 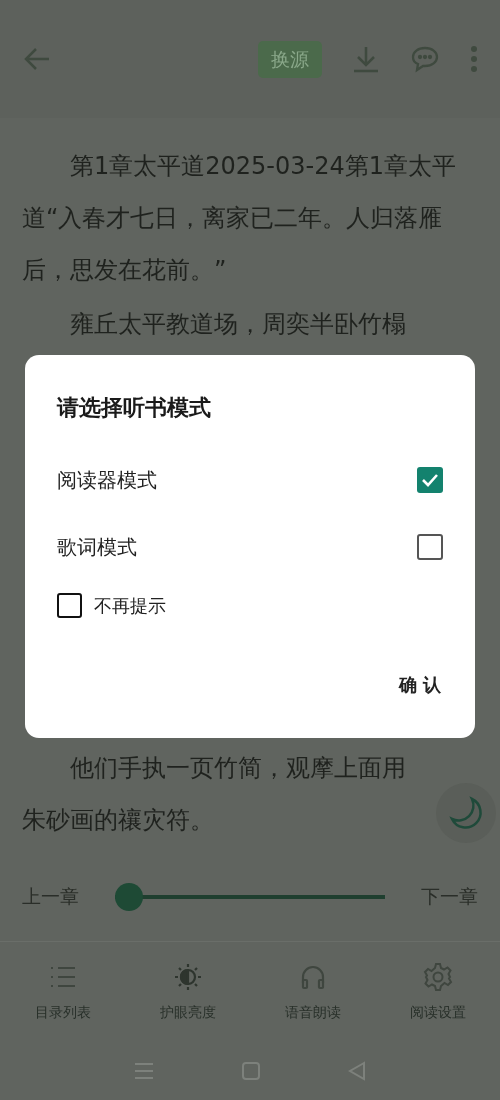 What do you see at coordinates (238, 324) in the screenshot?
I see `paragraph: 雍丘太平教道场，周奕半卧竹榻` at bounding box center [238, 324].